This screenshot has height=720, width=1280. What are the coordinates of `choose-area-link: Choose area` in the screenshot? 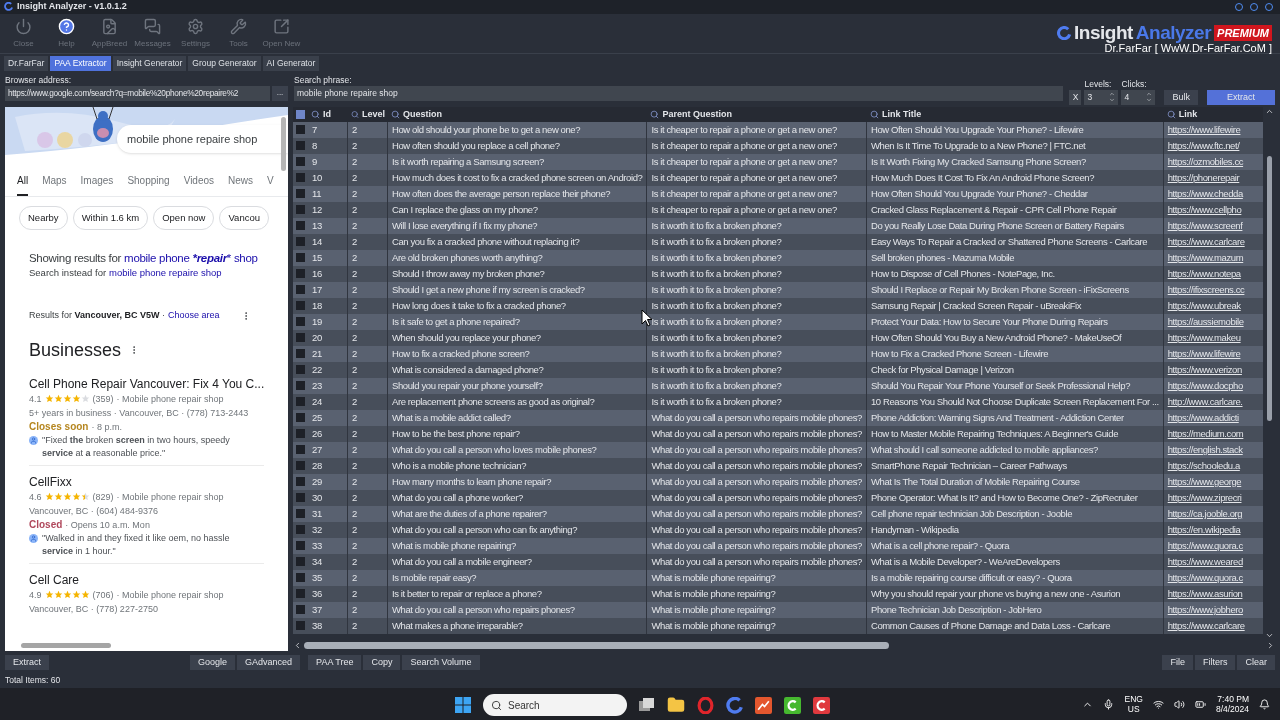 It's located at (194, 316).